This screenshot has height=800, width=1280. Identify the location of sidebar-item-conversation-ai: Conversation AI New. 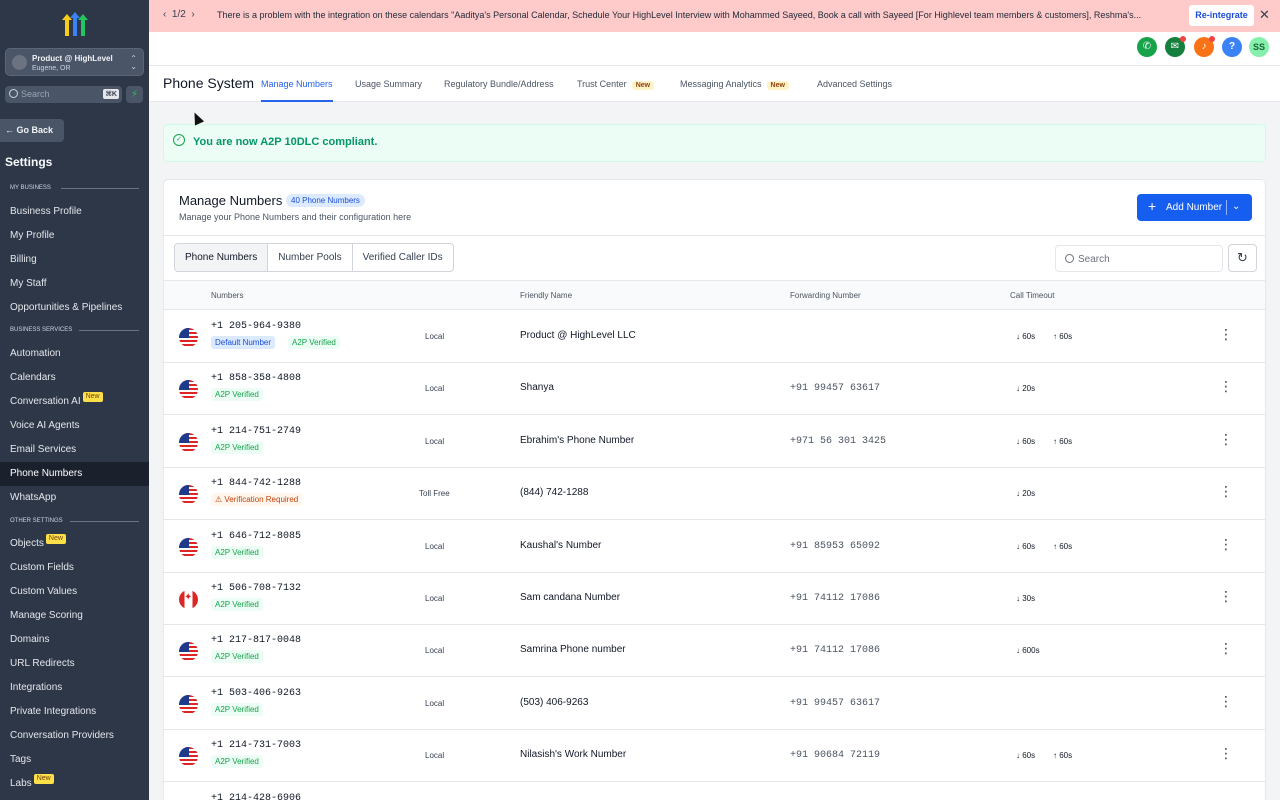
(74, 402).